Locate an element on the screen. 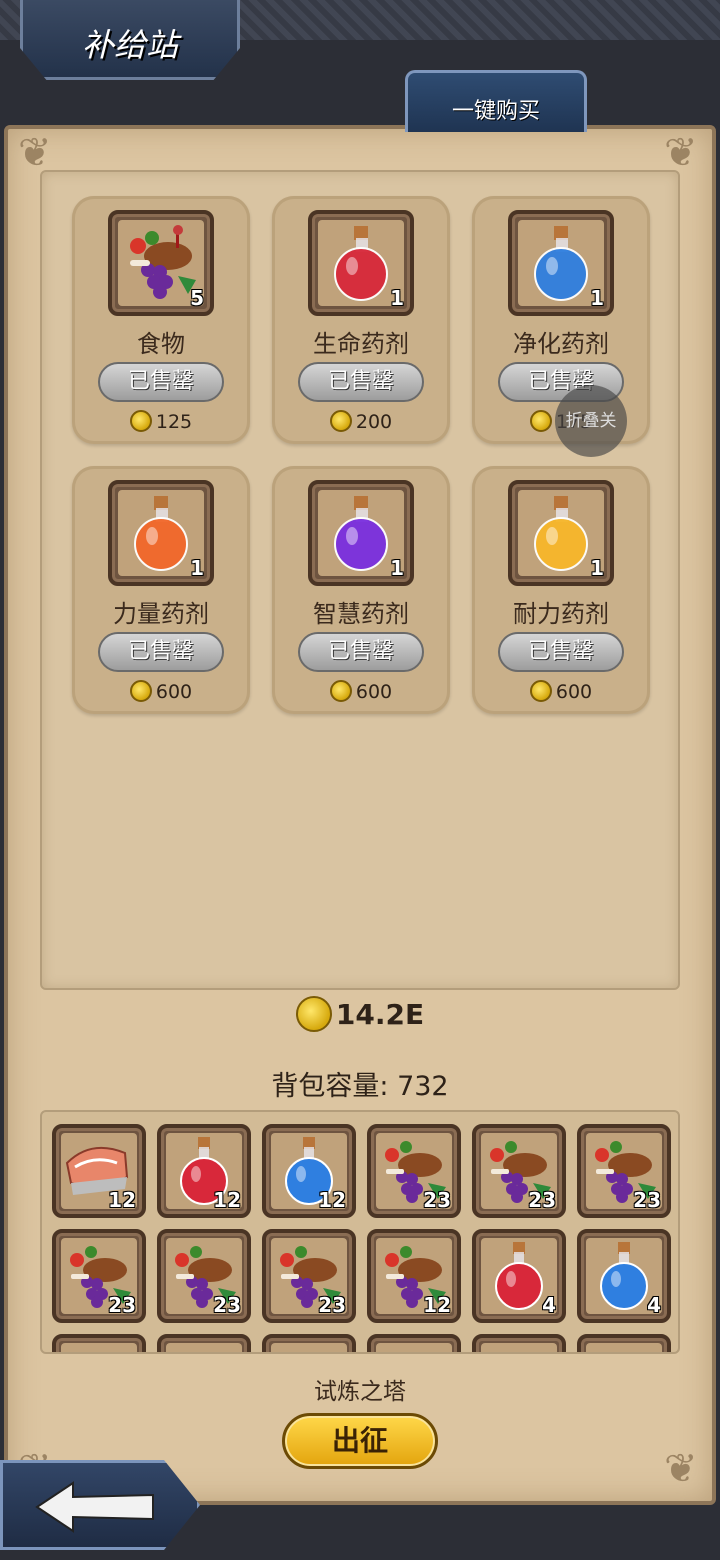 The height and width of the screenshot is (1560, 720). item-quantity: 5 is located at coordinates (197, 298).